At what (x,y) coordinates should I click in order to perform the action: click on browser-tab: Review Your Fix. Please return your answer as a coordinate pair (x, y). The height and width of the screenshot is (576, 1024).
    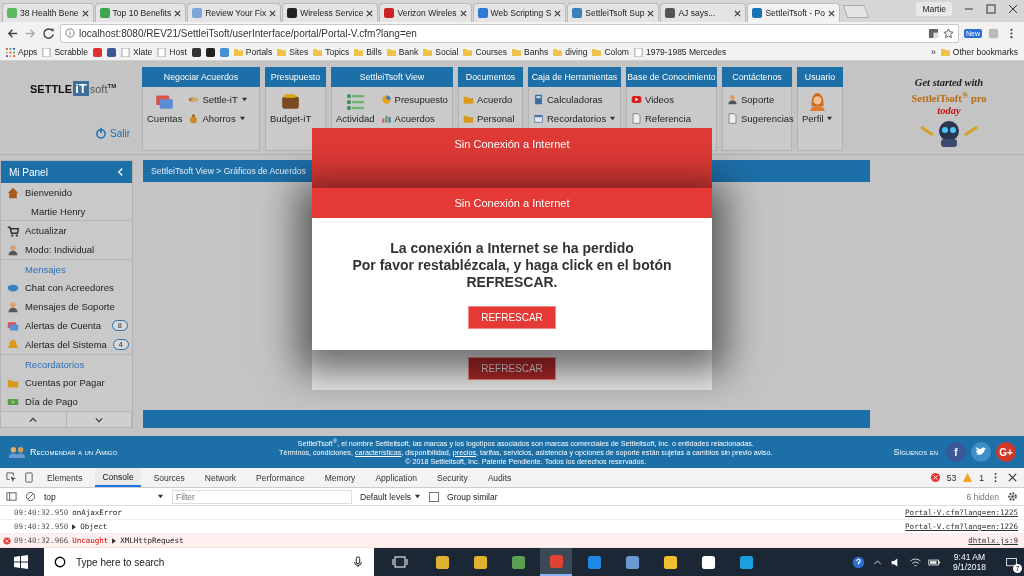
    Looking at the image, I should click on (234, 12).